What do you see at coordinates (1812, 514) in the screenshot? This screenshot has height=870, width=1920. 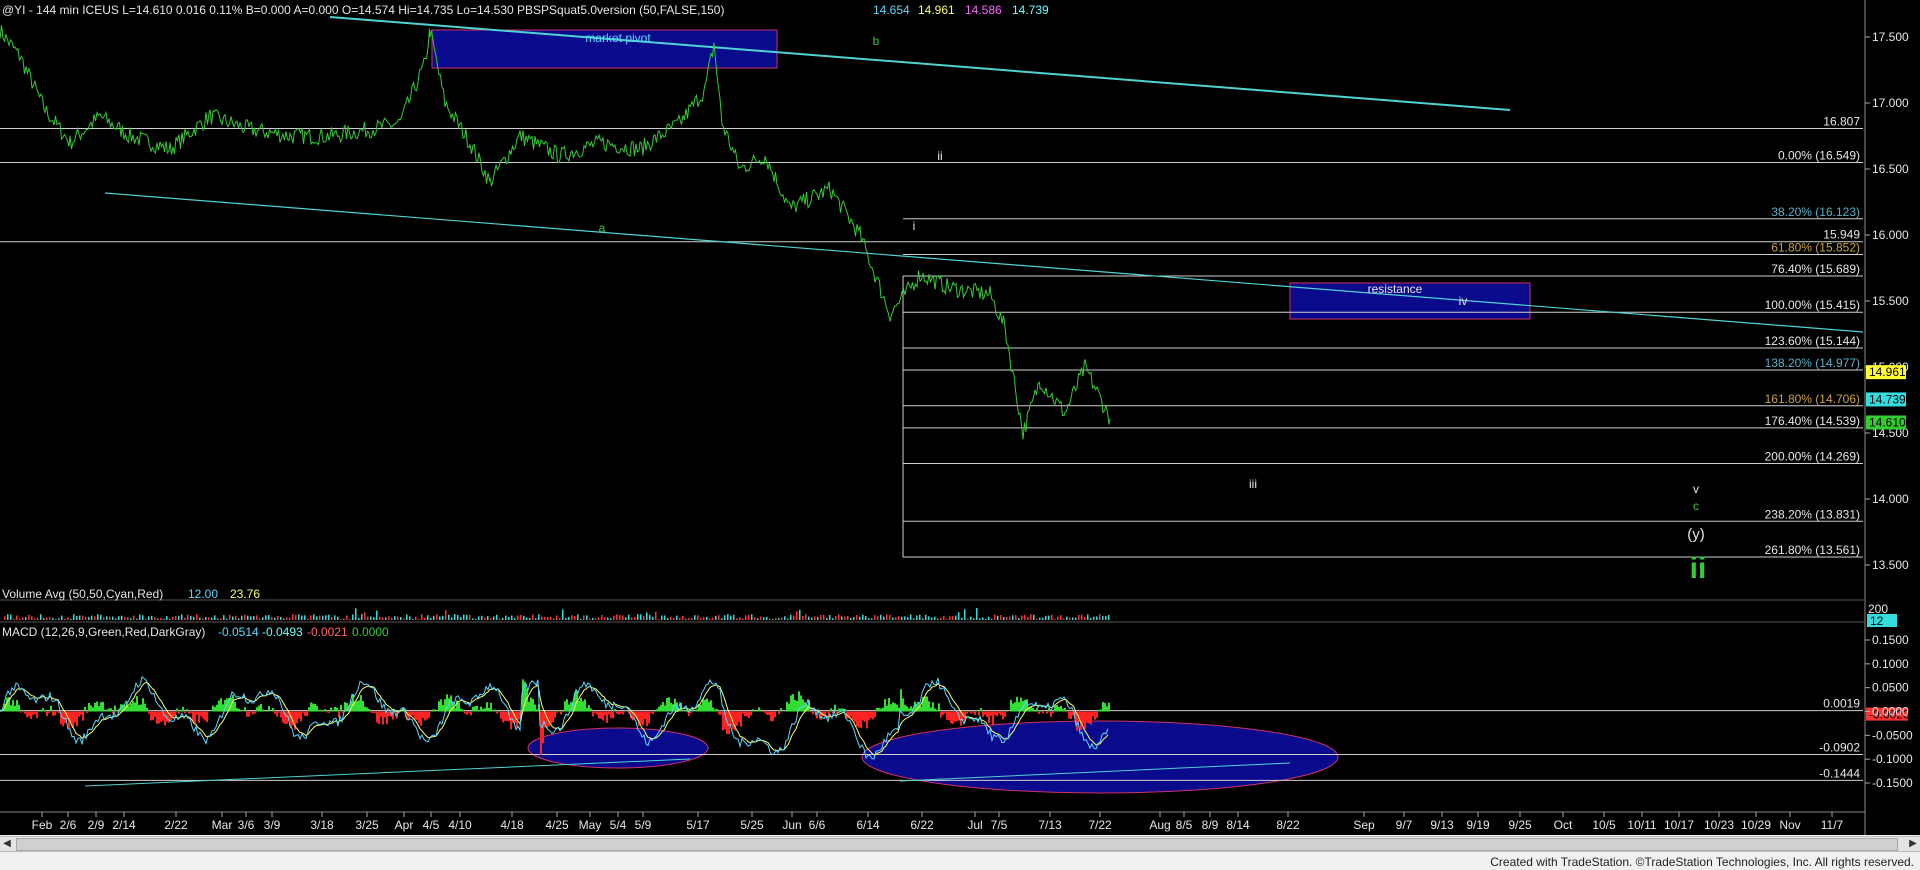 I see `fib-label-10: 238.20% (13.831)` at bounding box center [1812, 514].